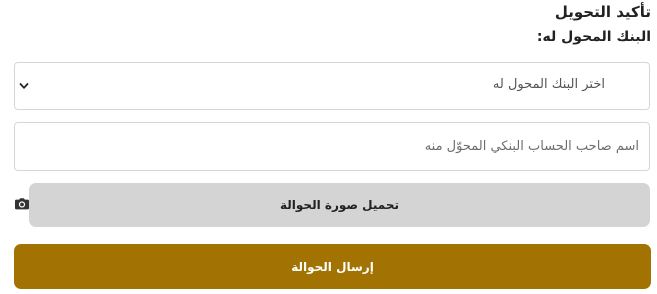 The image size is (657, 294). Describe the element at coordinates (548, 84) in the screenshot. I see `bank-select-value: اختر البنك المحول له` at that location.